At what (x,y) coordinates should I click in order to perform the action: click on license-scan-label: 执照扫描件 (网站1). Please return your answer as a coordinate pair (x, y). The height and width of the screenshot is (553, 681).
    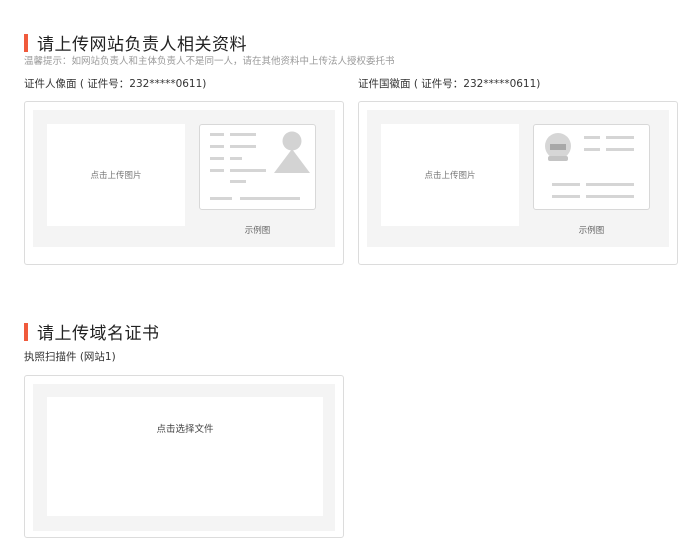
    Looking at the image, I should click on (70, 357).